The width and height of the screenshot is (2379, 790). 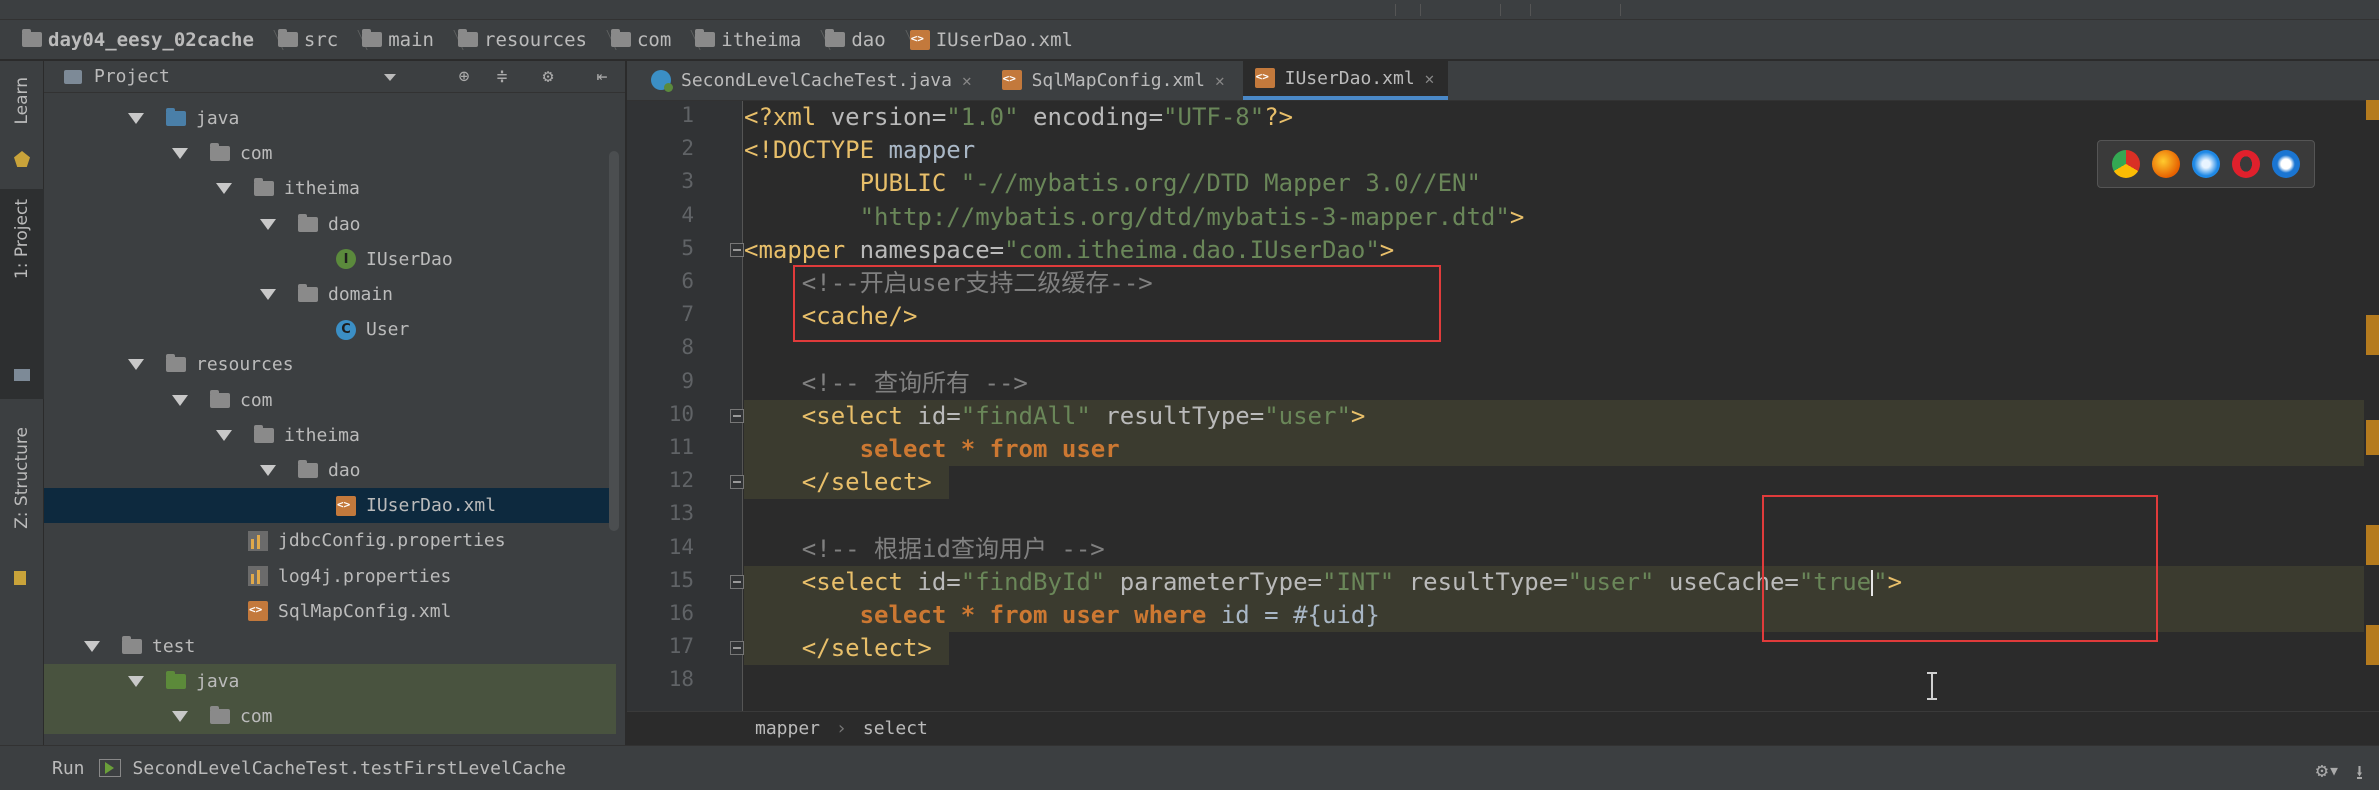 What do you see at coordinates (1189, 10) in the screenshot?
I see `window-top-strip` at bounding box center [1189, 10].